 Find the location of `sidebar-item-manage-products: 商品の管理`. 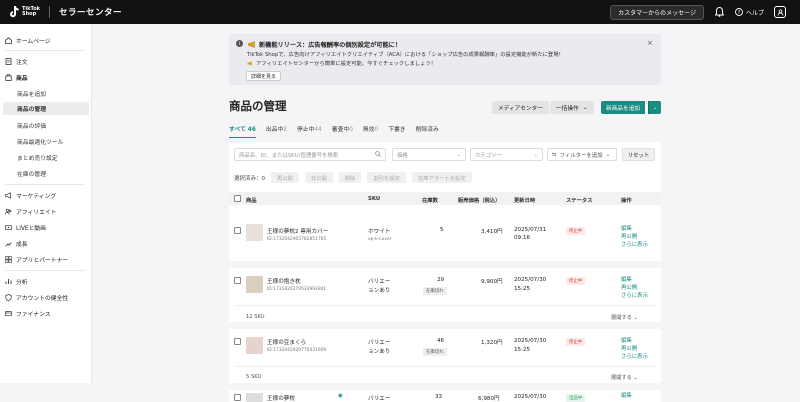

sidebar-item-manage-products: 商品の管理 is located at coordinates (46, 108).